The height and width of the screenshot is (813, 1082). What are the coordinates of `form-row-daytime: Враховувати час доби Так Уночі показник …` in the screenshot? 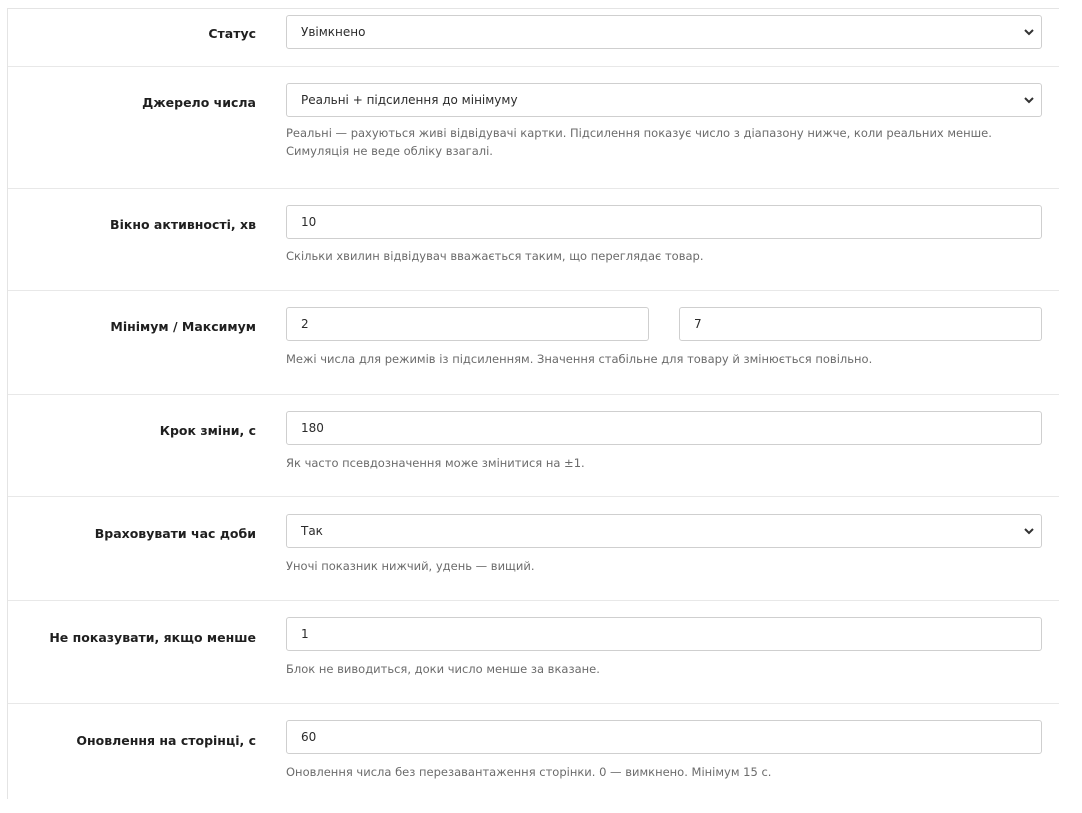 It's located at (533, 548).